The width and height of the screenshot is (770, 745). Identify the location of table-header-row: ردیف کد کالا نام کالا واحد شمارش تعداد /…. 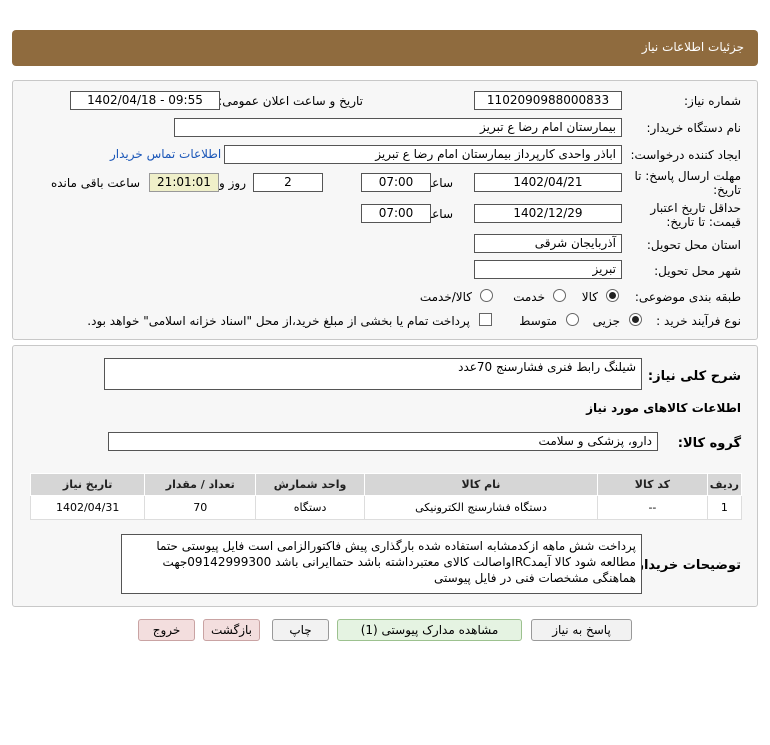
(386, 484).